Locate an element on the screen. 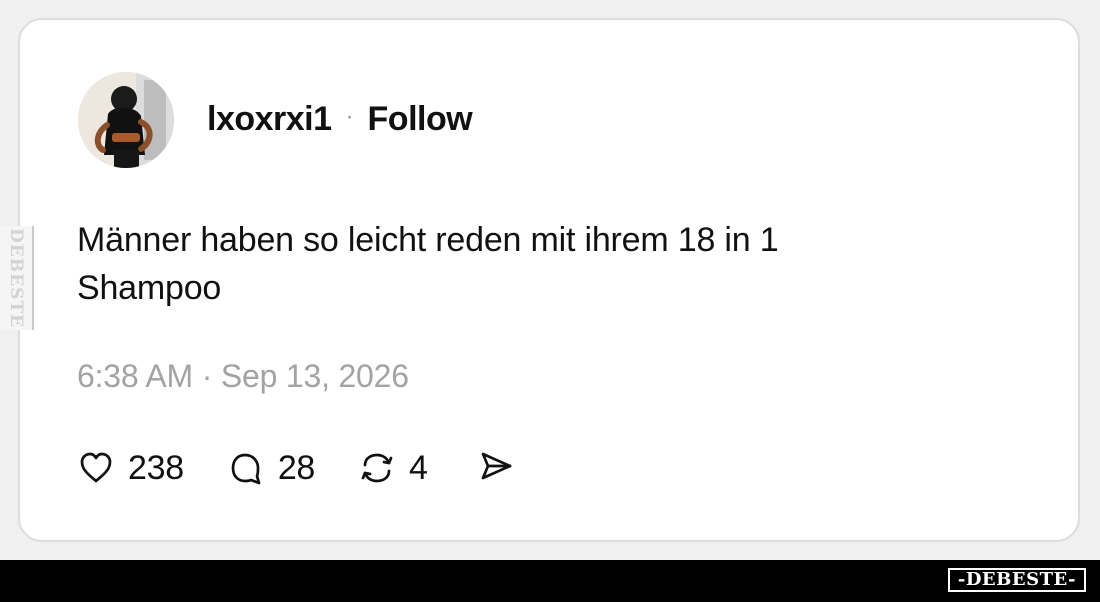 The height and width of the screenshot is (602, 1100). post-timestamp: 6:38 AM · Sep 13, 2026 is located at coordinates (243, 376).